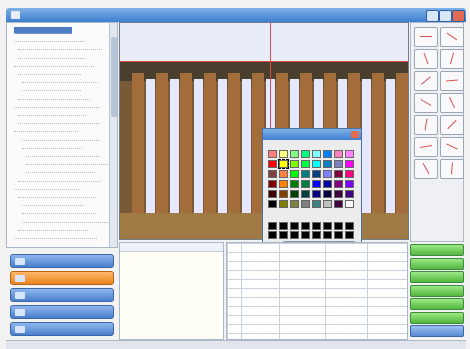 The image size is (470, 349). Describe the element at coordinates (458, 16) in the screenshot. I see `close-button` at that location.